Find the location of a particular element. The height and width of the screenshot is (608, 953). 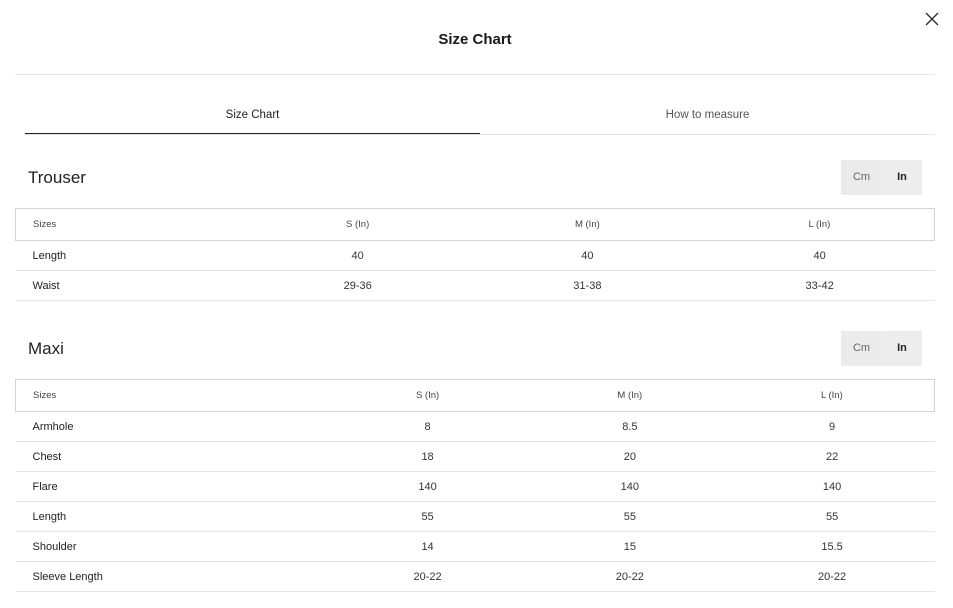

table-row: Armhole 8 8.5 9 is located at coordinates (475, 426).